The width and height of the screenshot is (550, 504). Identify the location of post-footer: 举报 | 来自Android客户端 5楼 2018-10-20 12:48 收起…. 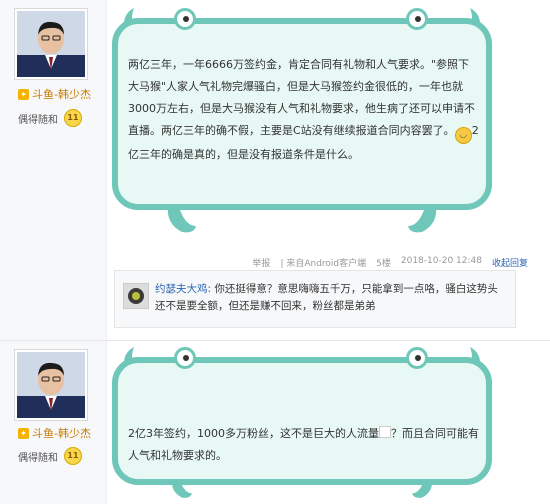
(390, 262).